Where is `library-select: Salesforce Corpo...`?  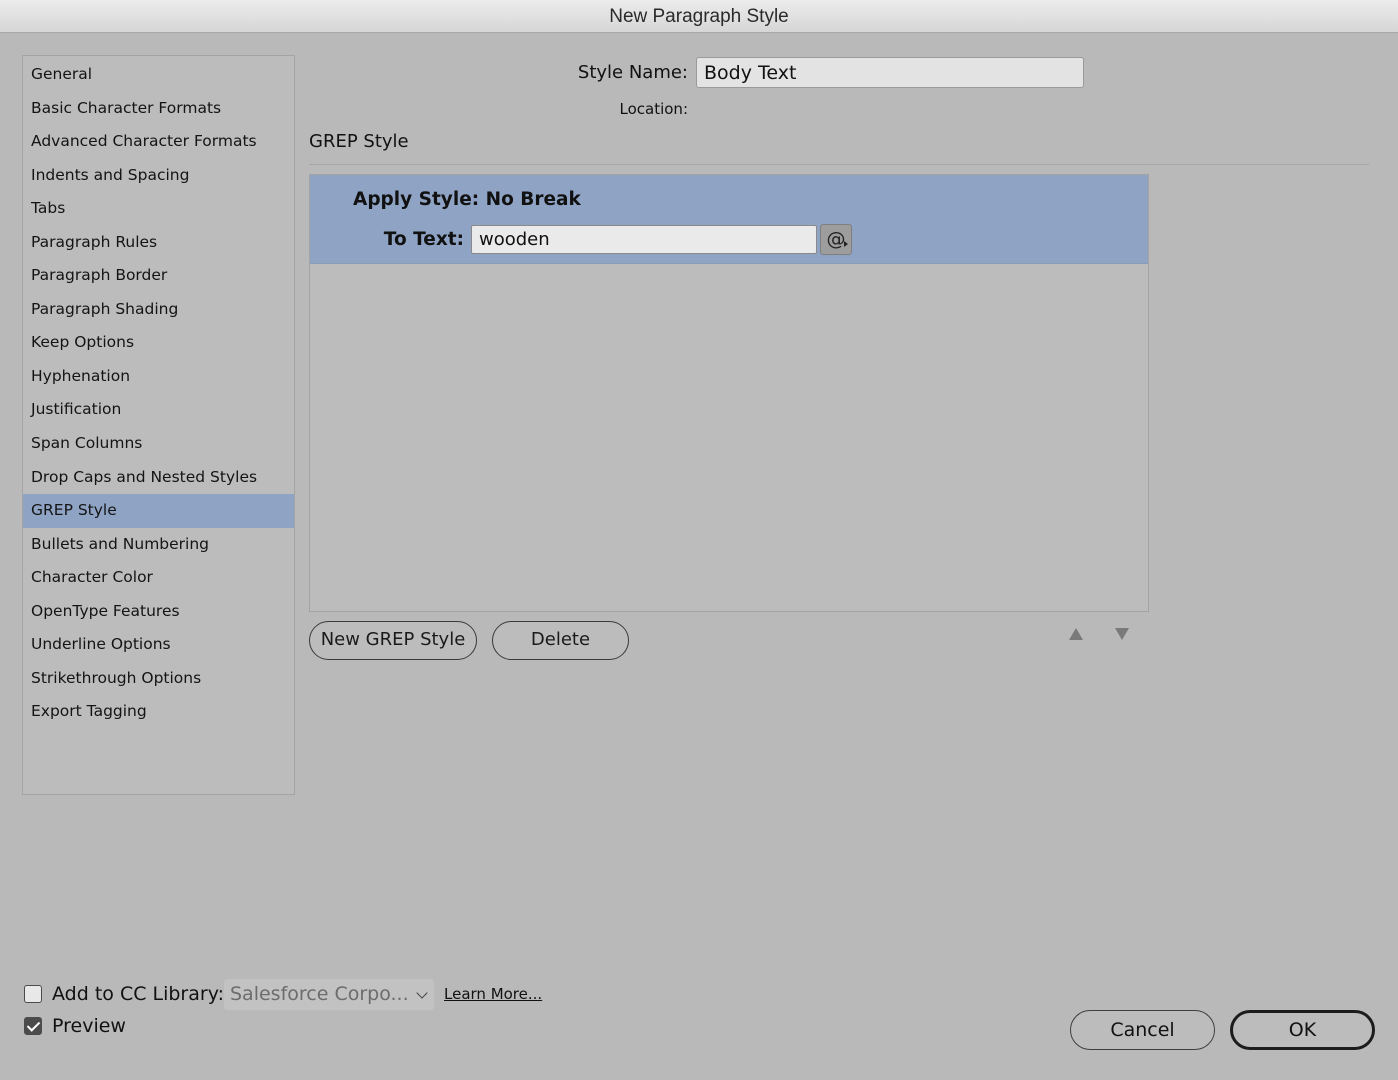
library-select: Salesforce Corpo... is located at coordinates (329, 994).